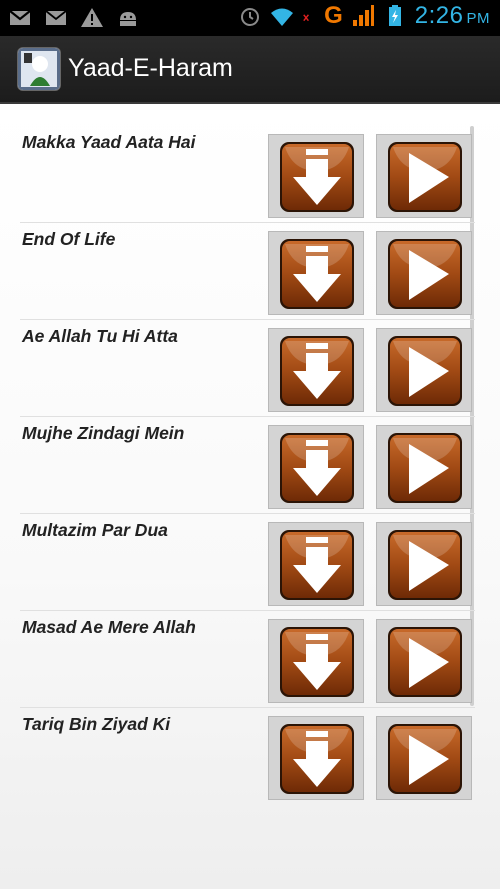 The width and height of the screenshot is (500, 889). I want to click on clock: 2:26 PM, so click(452, 16).